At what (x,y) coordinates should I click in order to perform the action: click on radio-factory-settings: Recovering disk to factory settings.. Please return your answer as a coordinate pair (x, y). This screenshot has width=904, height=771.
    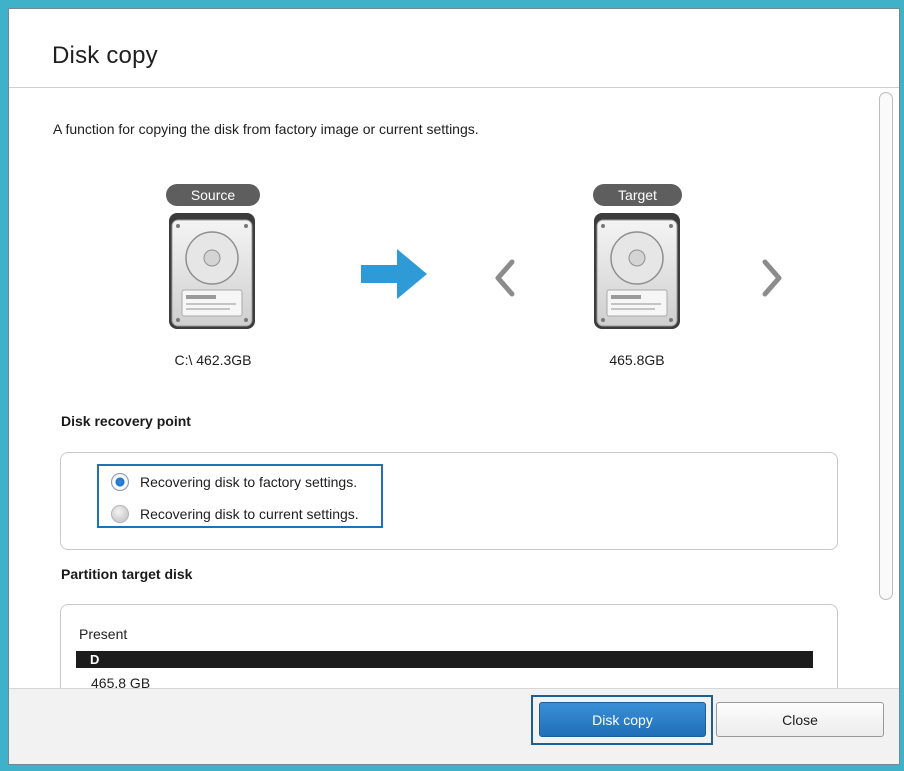
    Looking at the image, I should click on (234, 482).